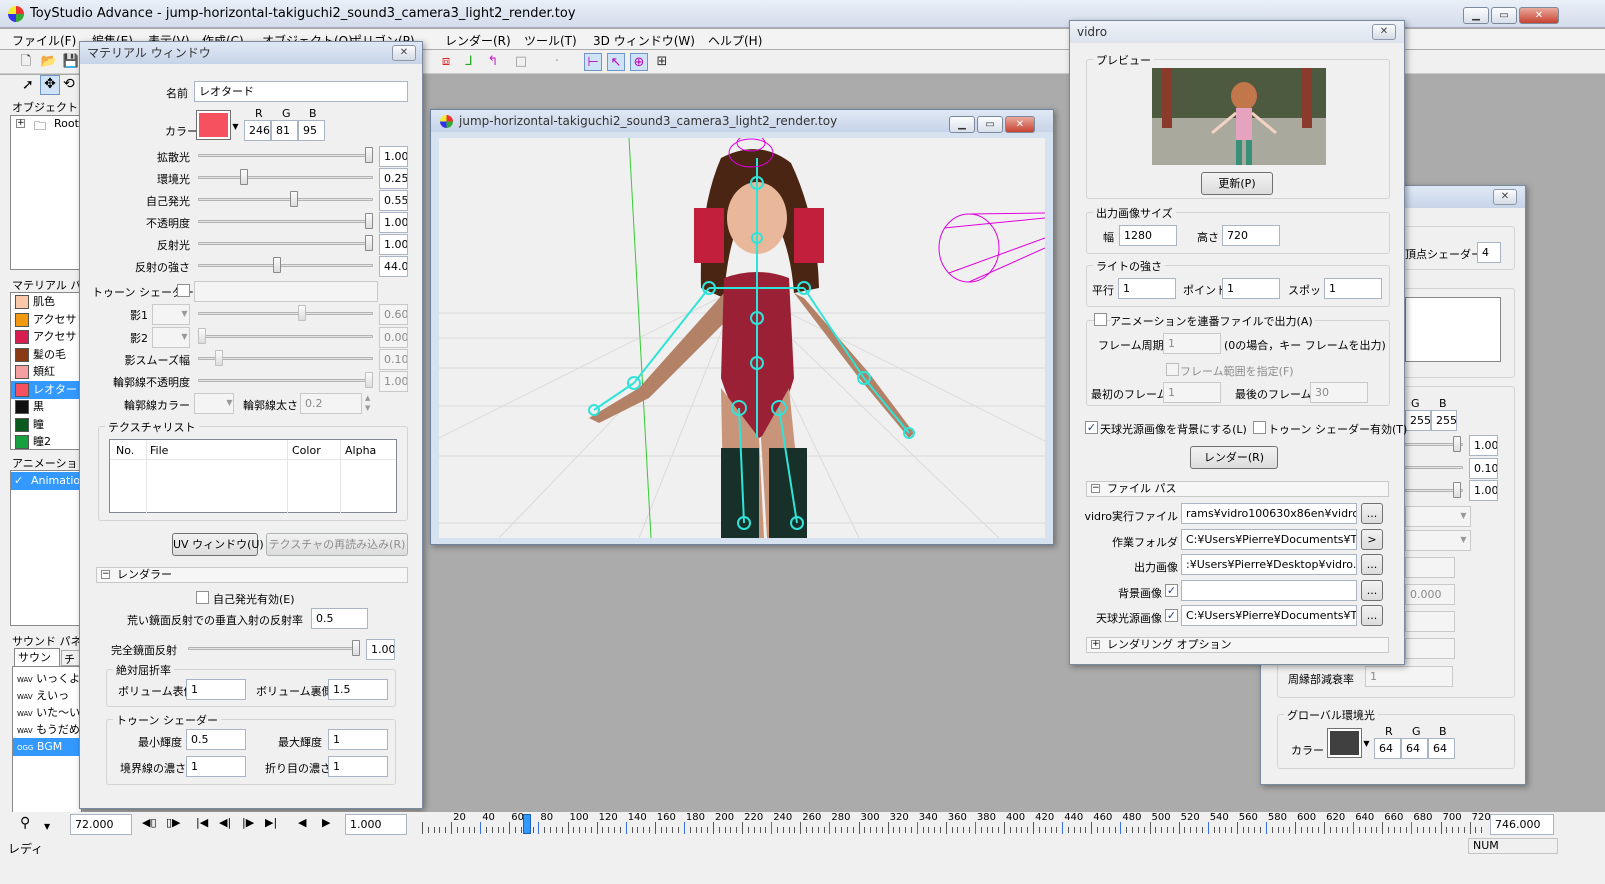  Describe the element at coordinates (1147, 288) in the screenshot. I see `parallel-input: 1` at that location.